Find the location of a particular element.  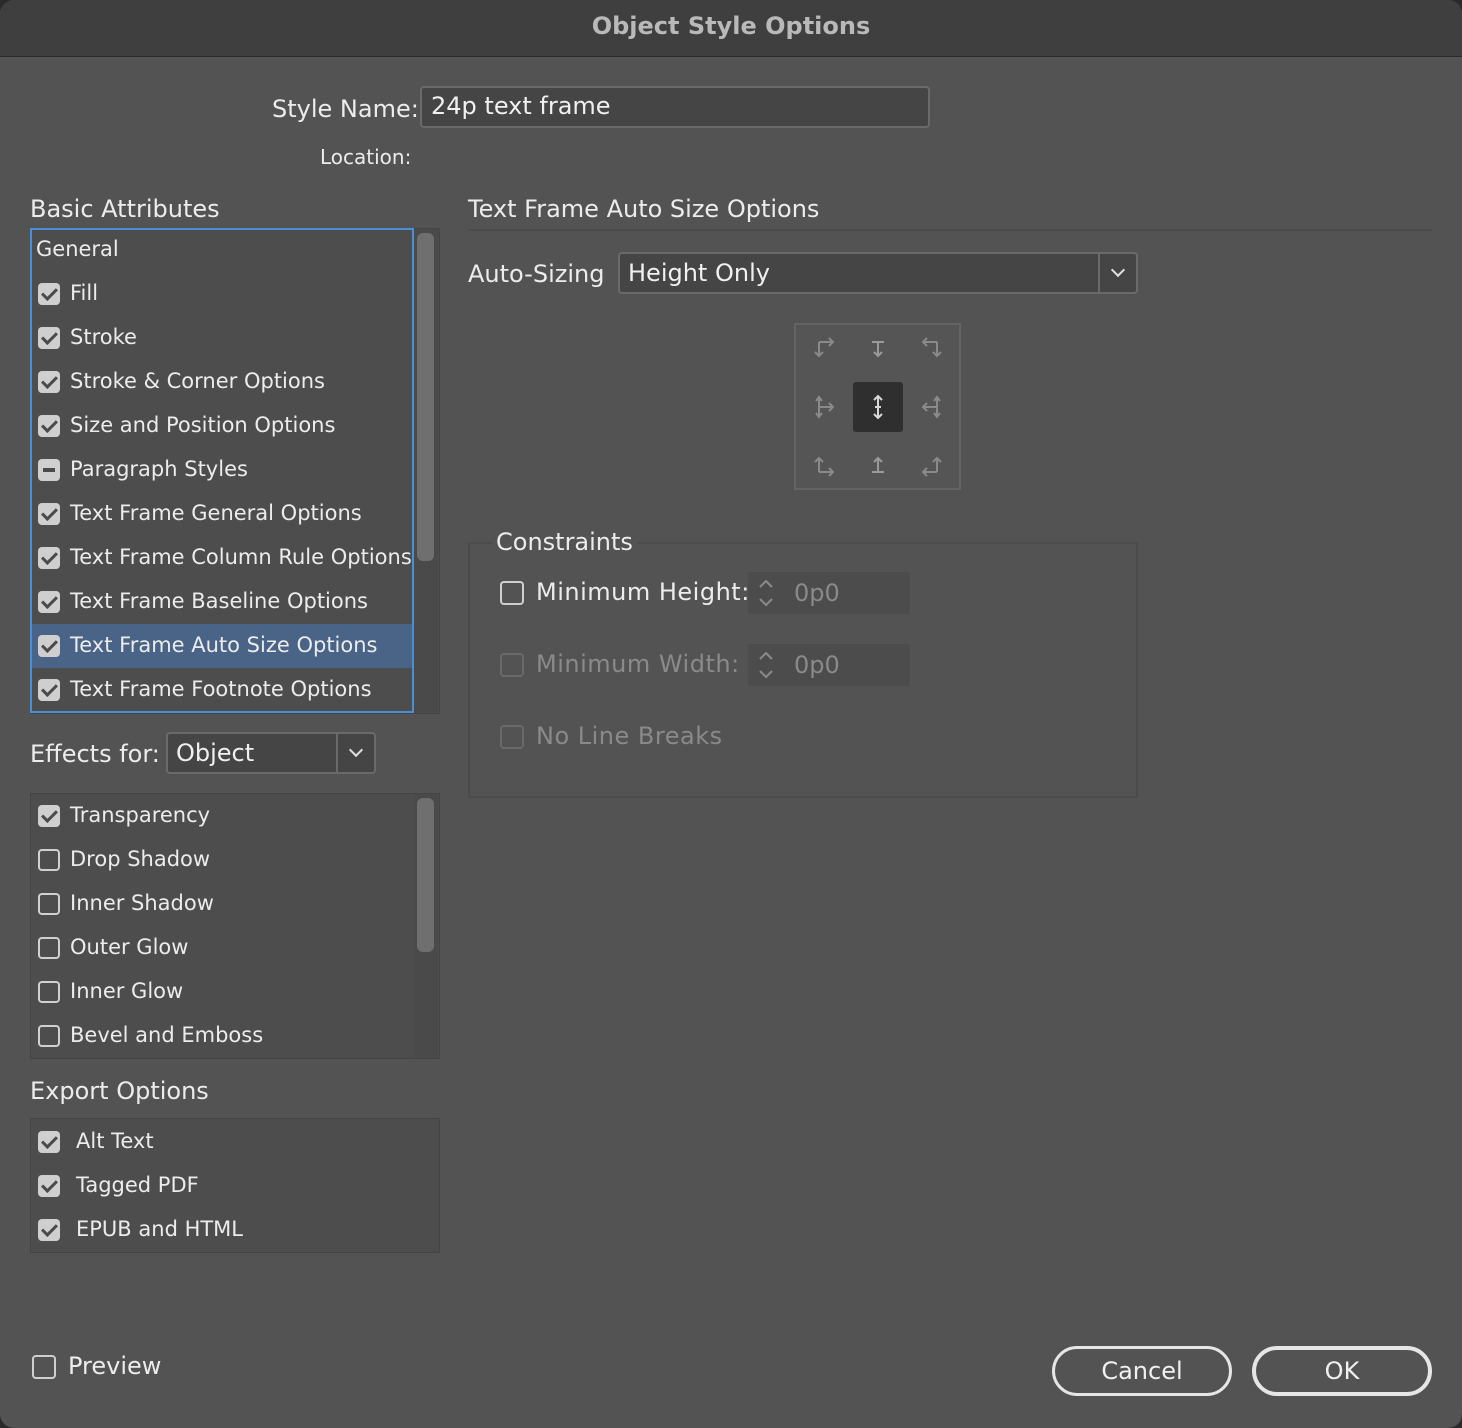

ref-point-top-left is located at coordinates (827, 350).